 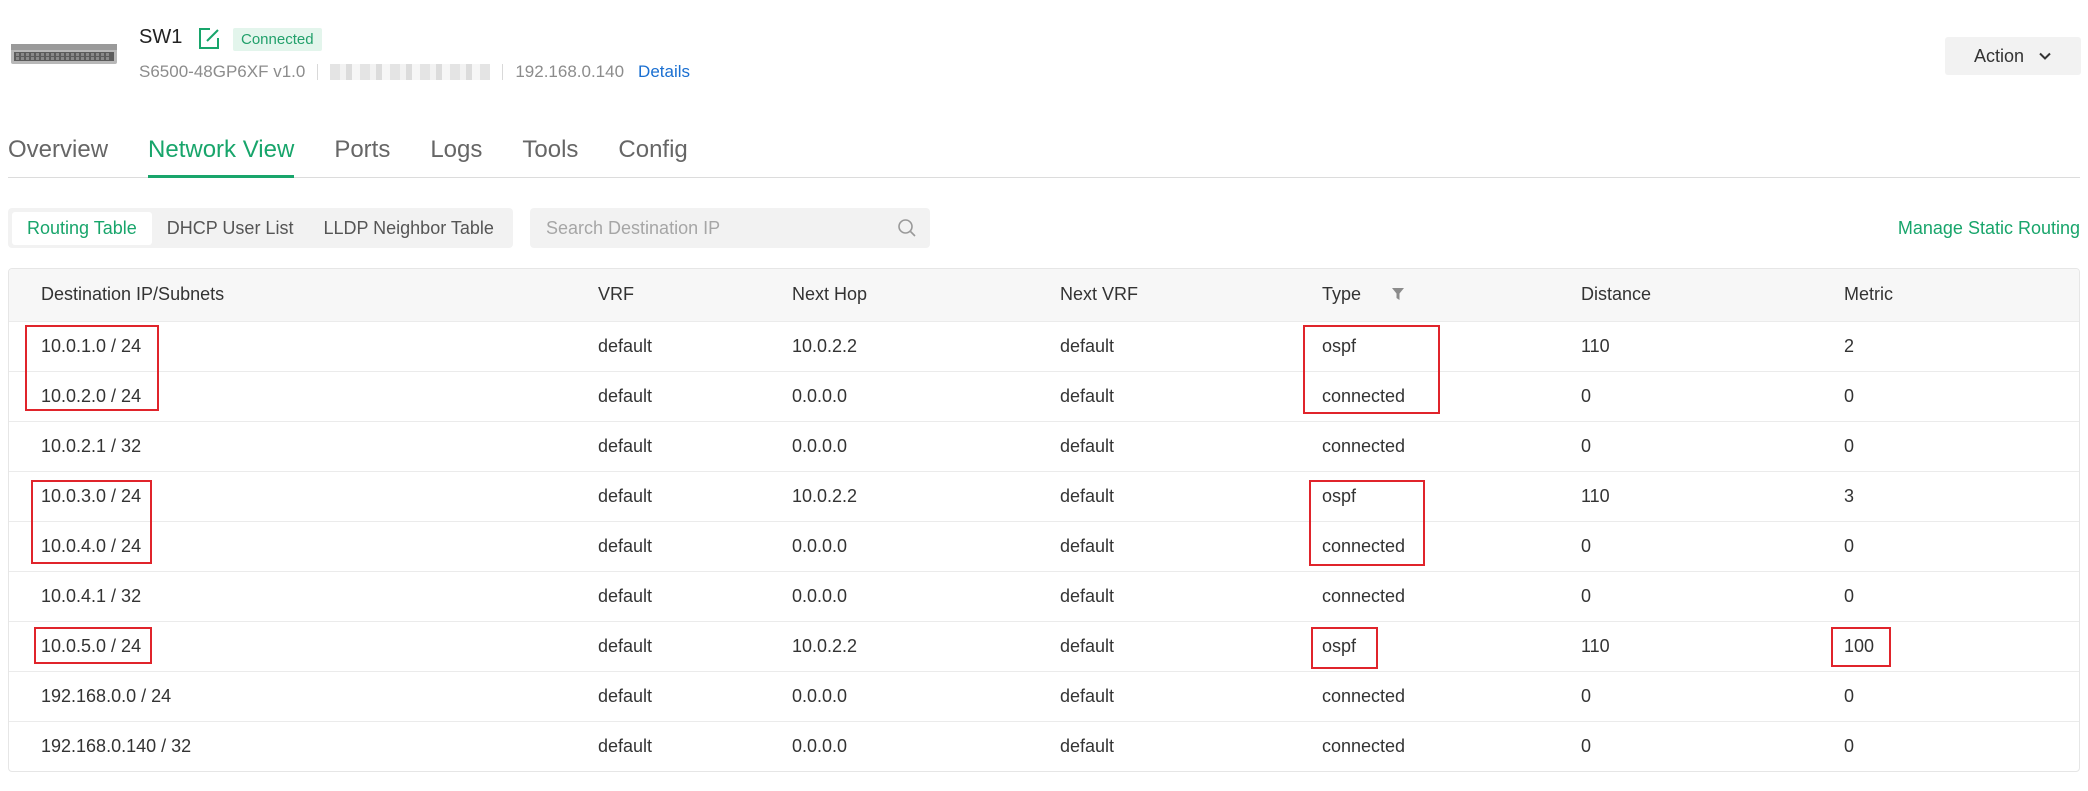 I want to click on cell-destination: 10.0.5.0 / 24, so click(x=91, y=645).